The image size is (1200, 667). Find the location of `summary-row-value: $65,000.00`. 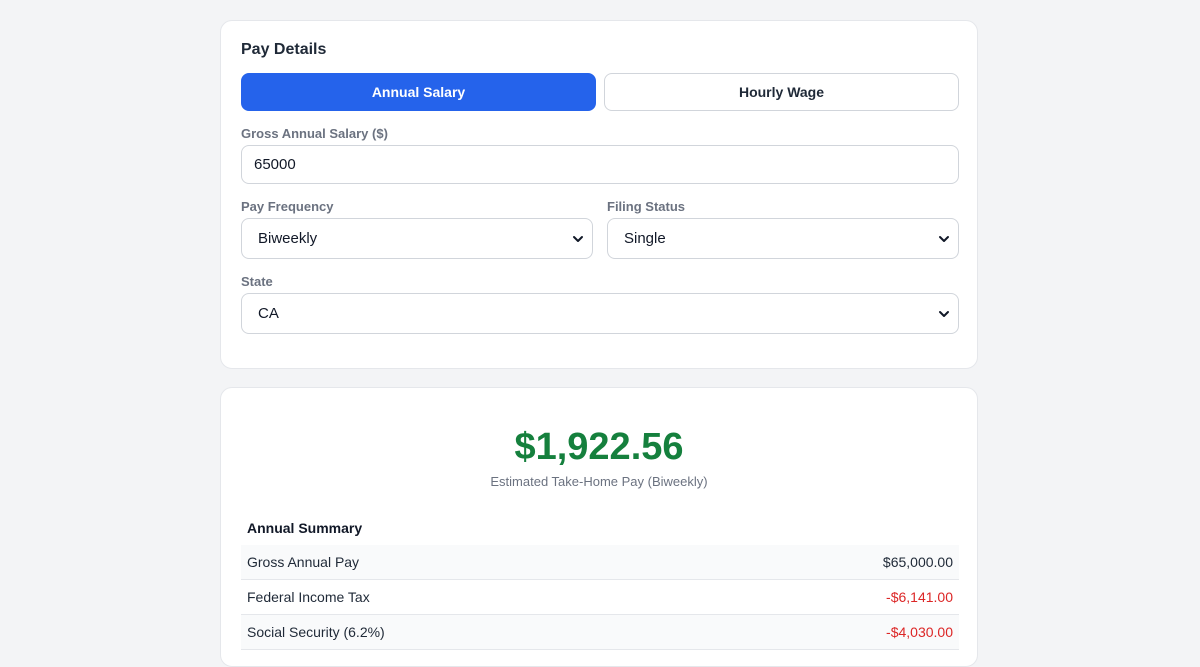

summary-row-value: $65,000.00 is located at coordinates (917, 562).